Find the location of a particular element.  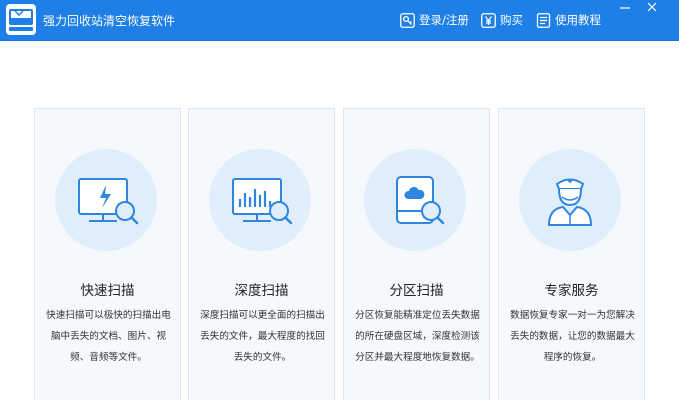

deep-scan-description: 深度扫描可以更全面的扫描出丢失的文件，最大程度的找回丢失的文件。 is located at coordinates (262, 336).